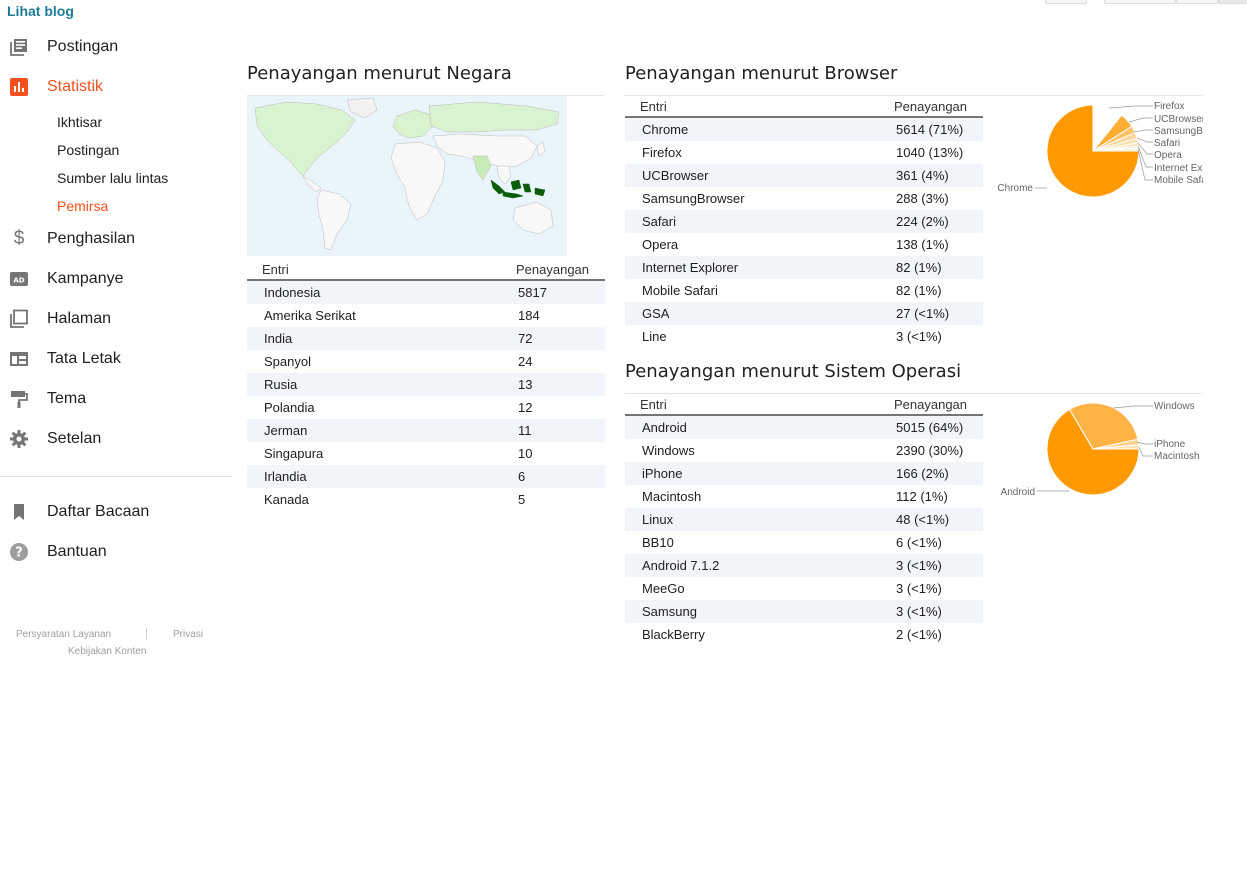 Image resolution: width=1247 pixels, height=876 pixels. I want to click on browser-row: Line 3 (<1%), so click(804, 336).